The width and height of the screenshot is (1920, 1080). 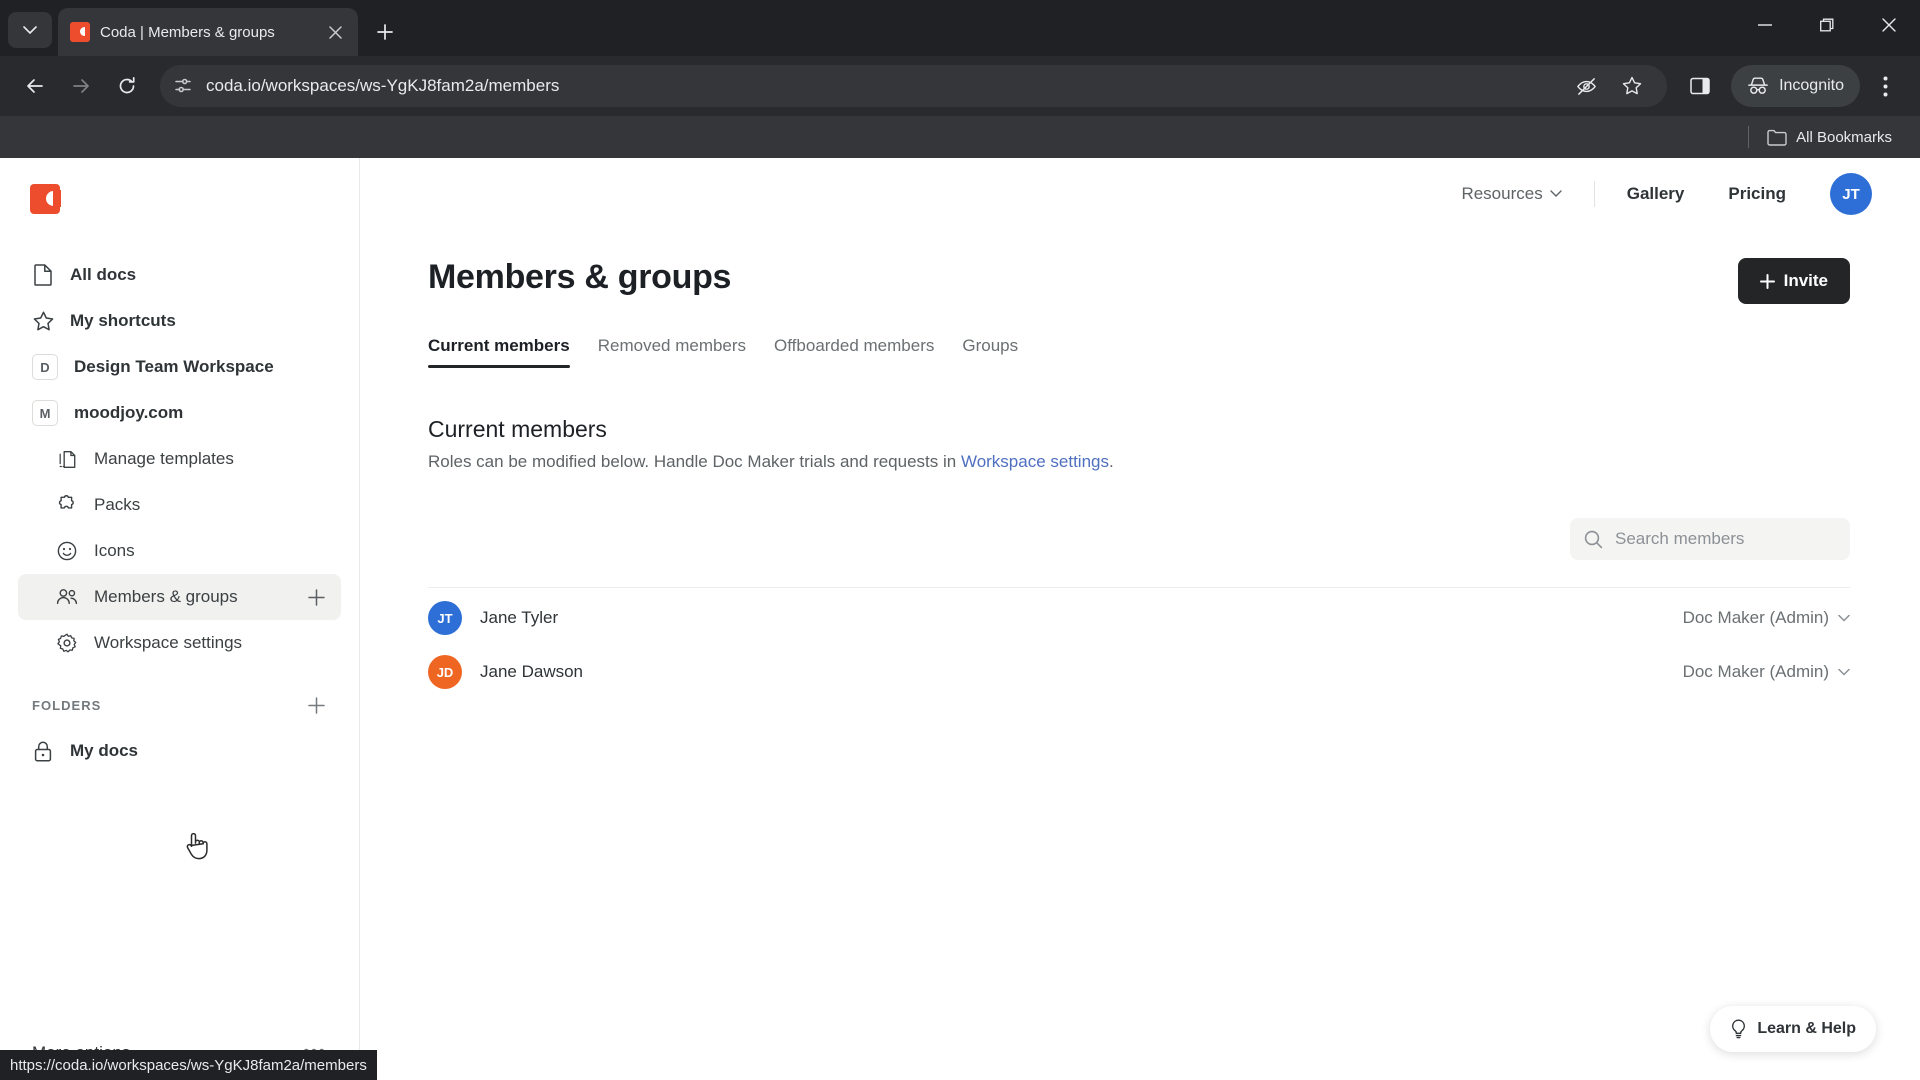 I want to click on sidebar-item-design-team-workspace: D Design Team Workspace, so click(x=179, y=367).